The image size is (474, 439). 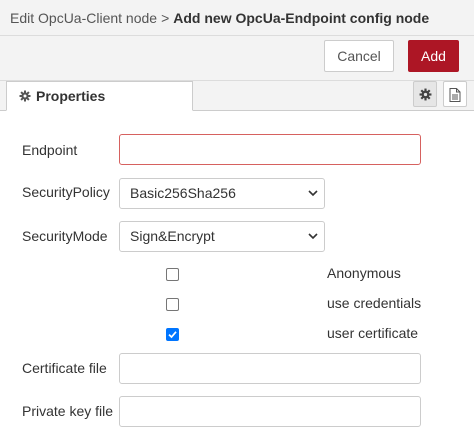 I want to click on certificate-file-label: Certificate file, so click(x=64, y=368).